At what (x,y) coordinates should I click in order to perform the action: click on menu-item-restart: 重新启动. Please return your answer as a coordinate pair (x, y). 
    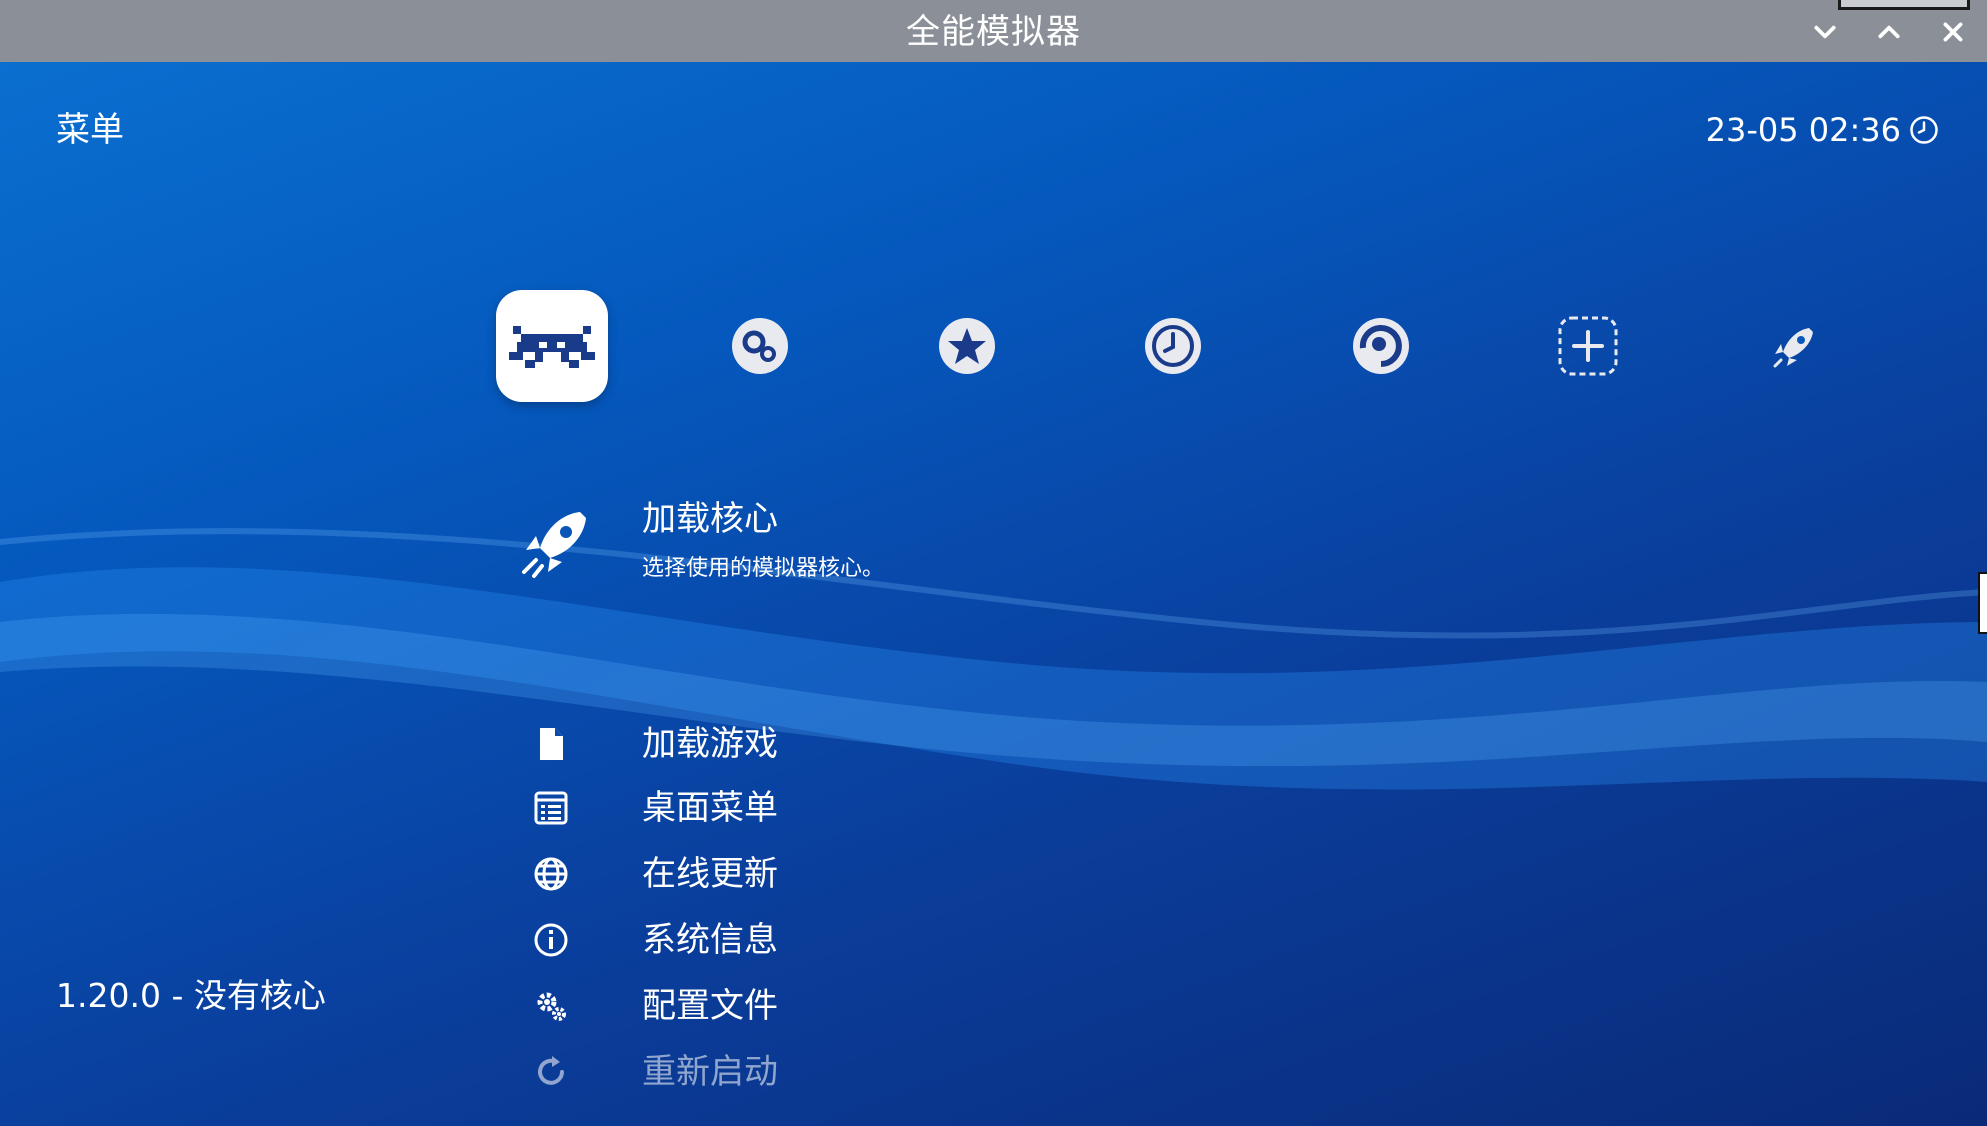
    Looking at the image, I should click on (920, 1072).